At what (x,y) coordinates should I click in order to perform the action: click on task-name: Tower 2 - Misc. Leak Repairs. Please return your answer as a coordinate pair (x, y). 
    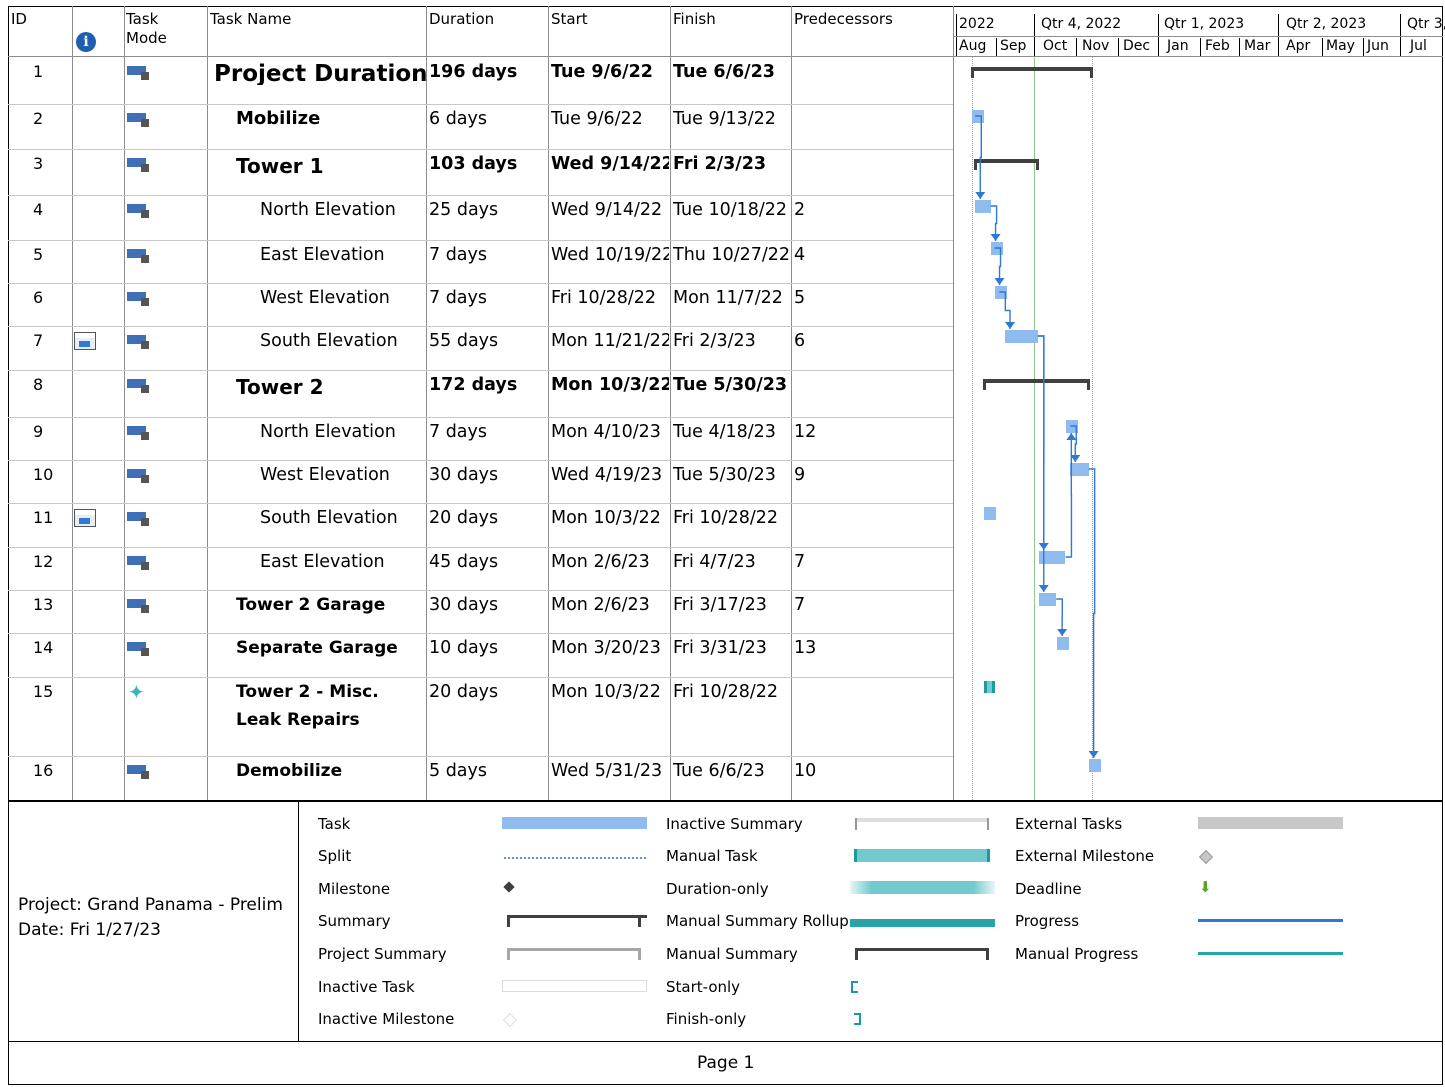
    Looking at the image, I should click on (321, 706).